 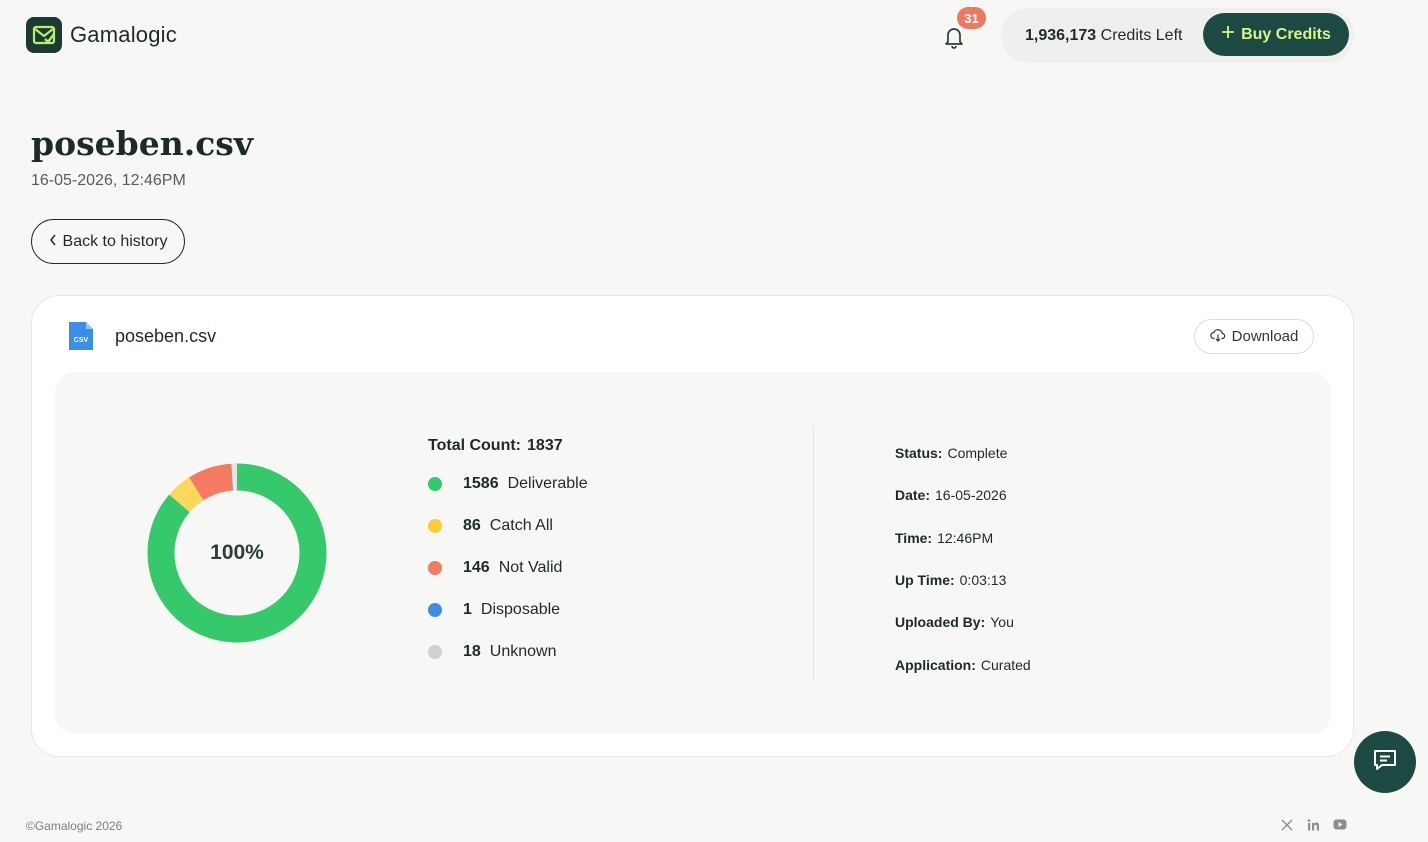 I want to click on cloud-download-icon, so click(x=1217, y=337).